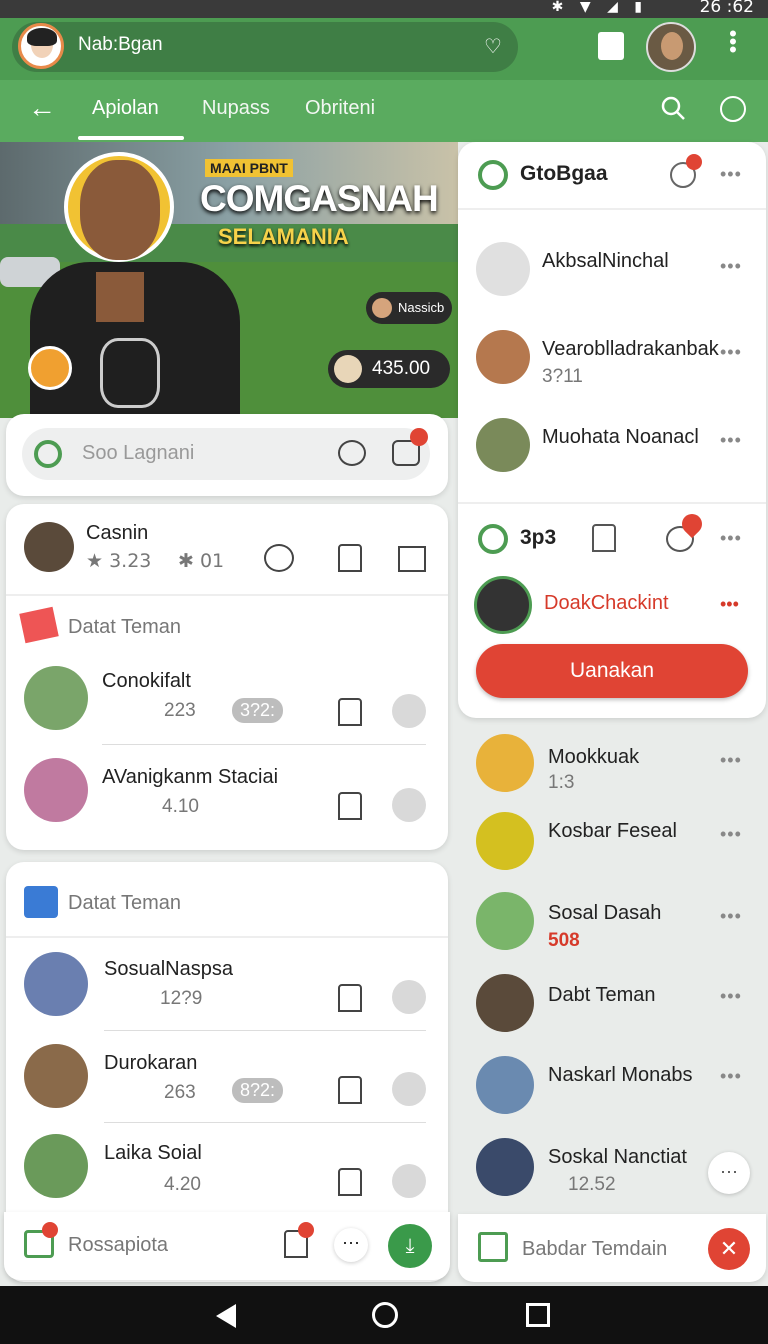 The image size is (768, 1344). Describe the element at coordinates (180, 710) in the screenshot. I see `friend-count: 223` at that location.